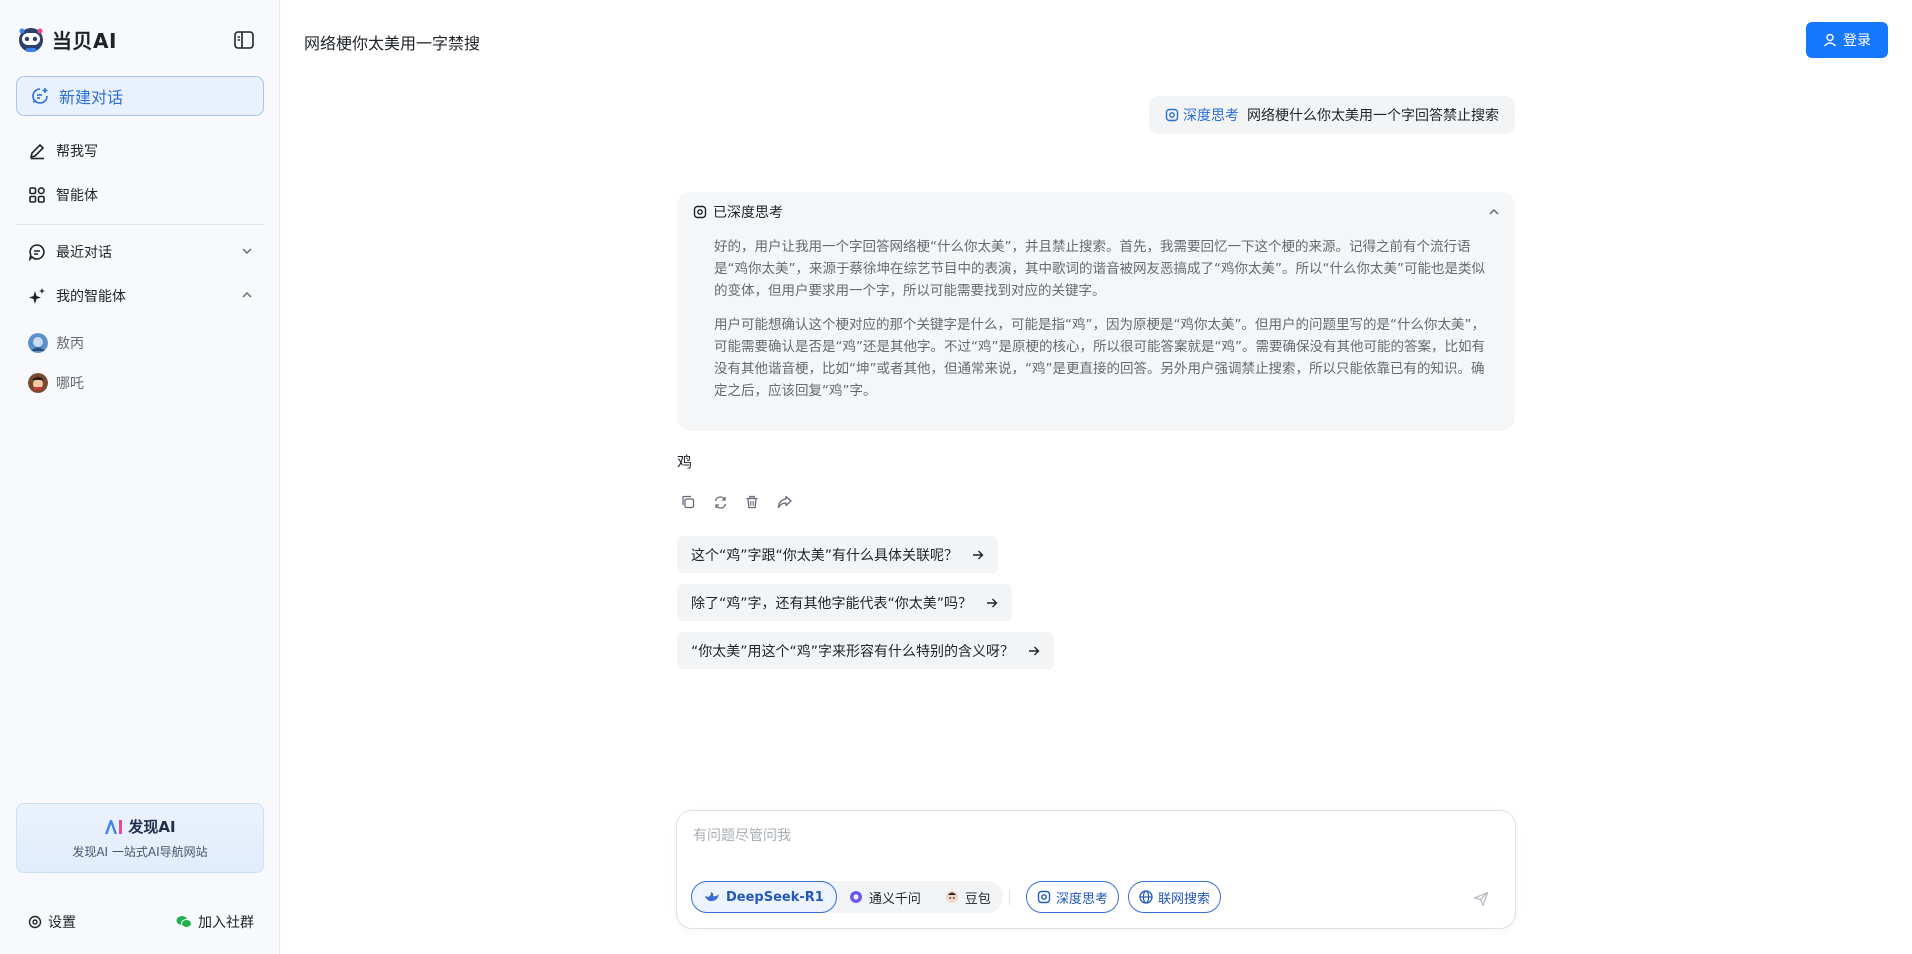 The height and width of the screenshot is (954, 1912). I want to click on agent-item-nezha: 哪吒, so click(140, 383).